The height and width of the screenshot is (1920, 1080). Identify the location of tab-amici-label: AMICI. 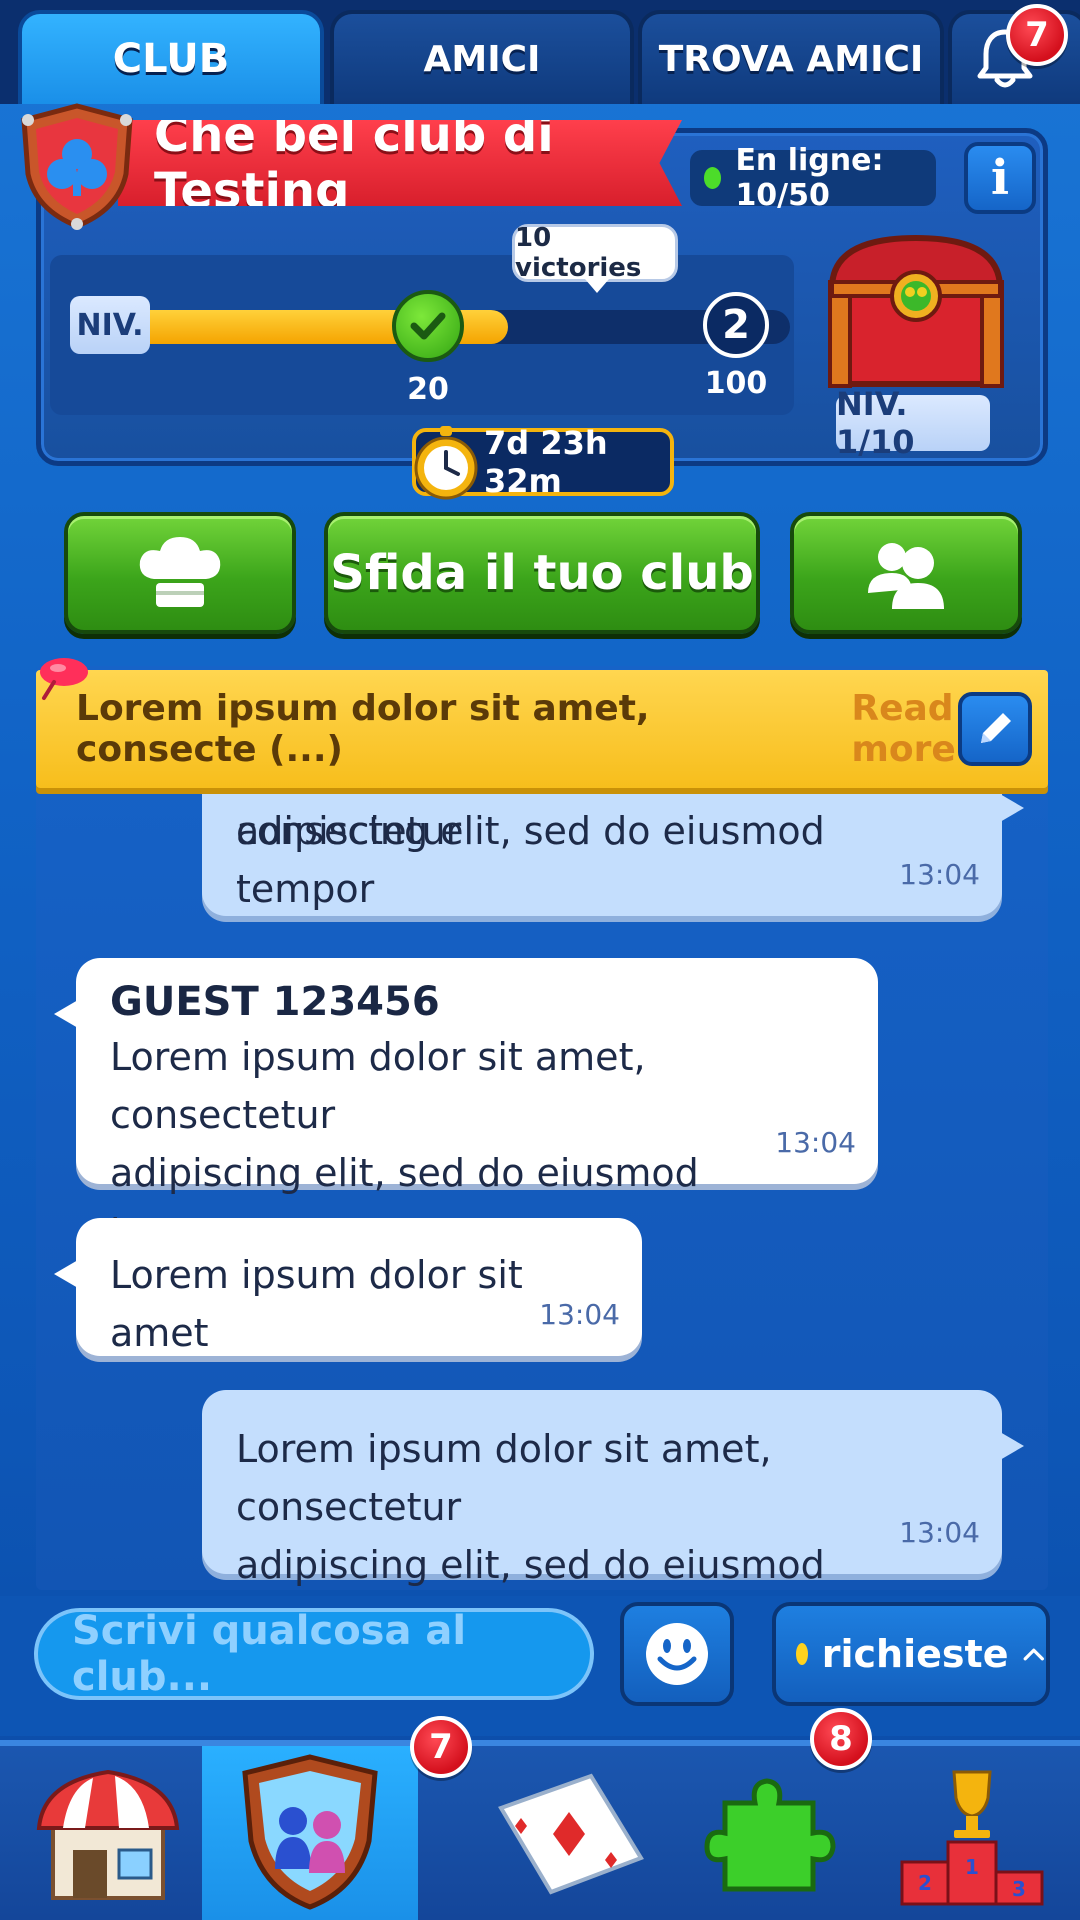
(482, 59).